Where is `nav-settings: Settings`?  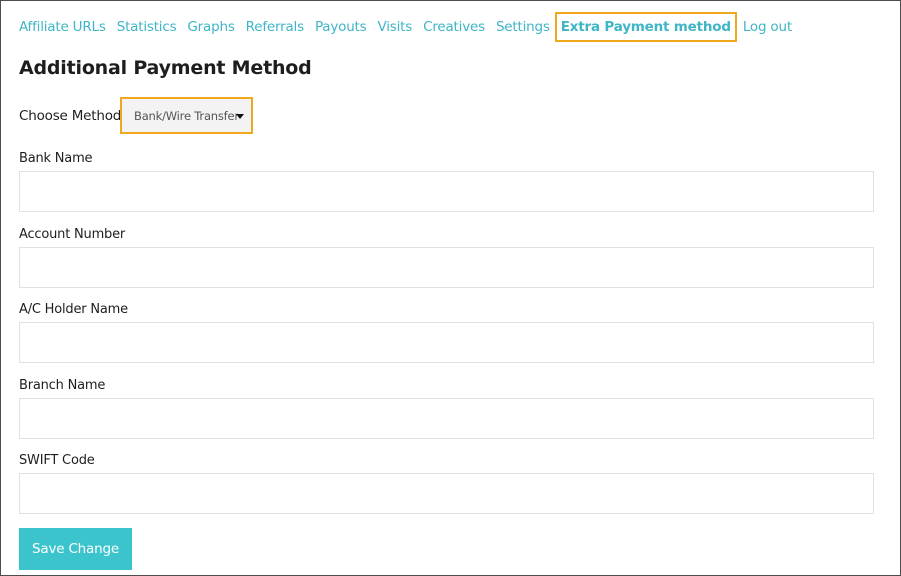
nav-settings: Settings is located at coordinates (523, 27).